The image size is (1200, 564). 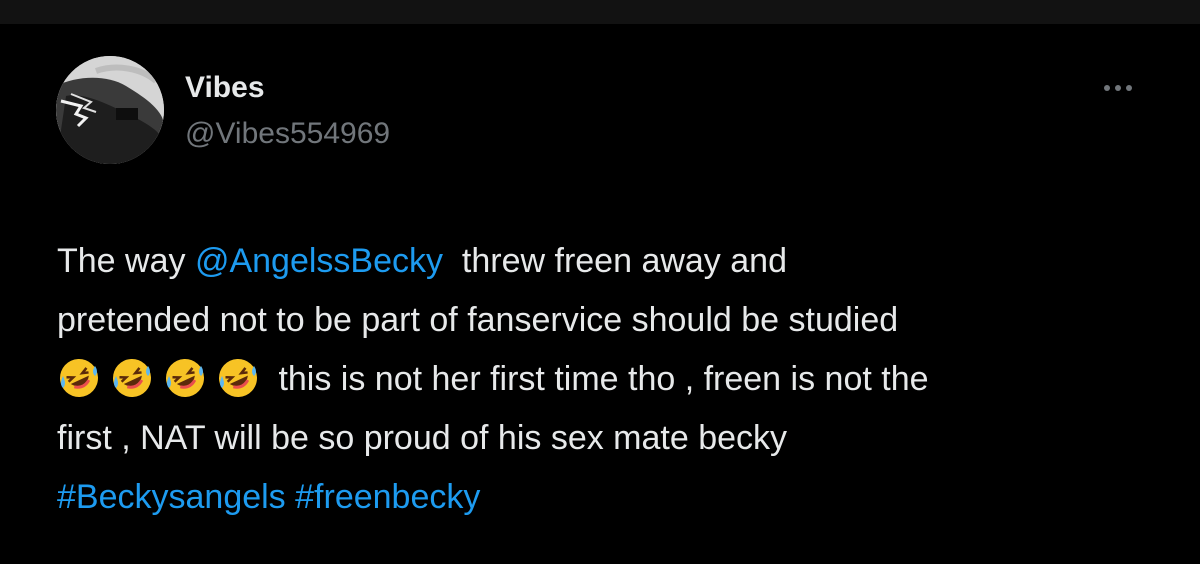 I want to click on more-horizontal-icon, so click(x=1107, y=88).